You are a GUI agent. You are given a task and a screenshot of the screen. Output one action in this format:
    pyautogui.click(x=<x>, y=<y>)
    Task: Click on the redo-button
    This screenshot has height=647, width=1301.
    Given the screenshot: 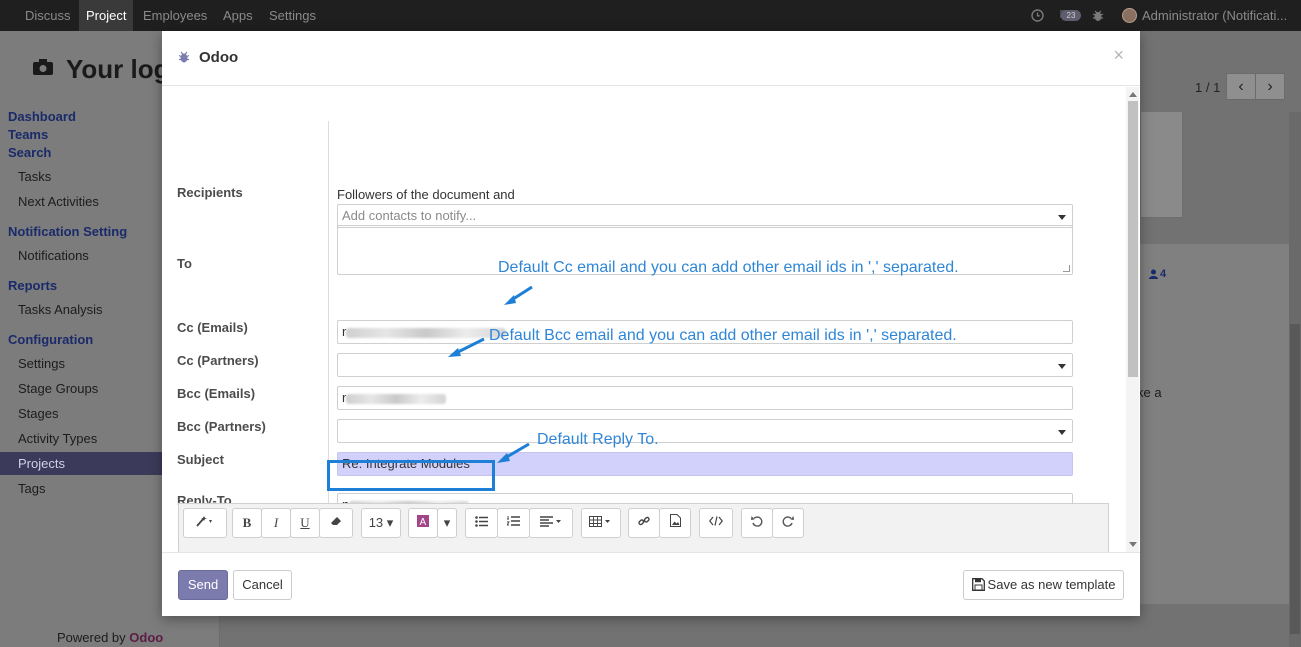 What is the action you would take?
    pyautogui.click(x=788, y=523)
    